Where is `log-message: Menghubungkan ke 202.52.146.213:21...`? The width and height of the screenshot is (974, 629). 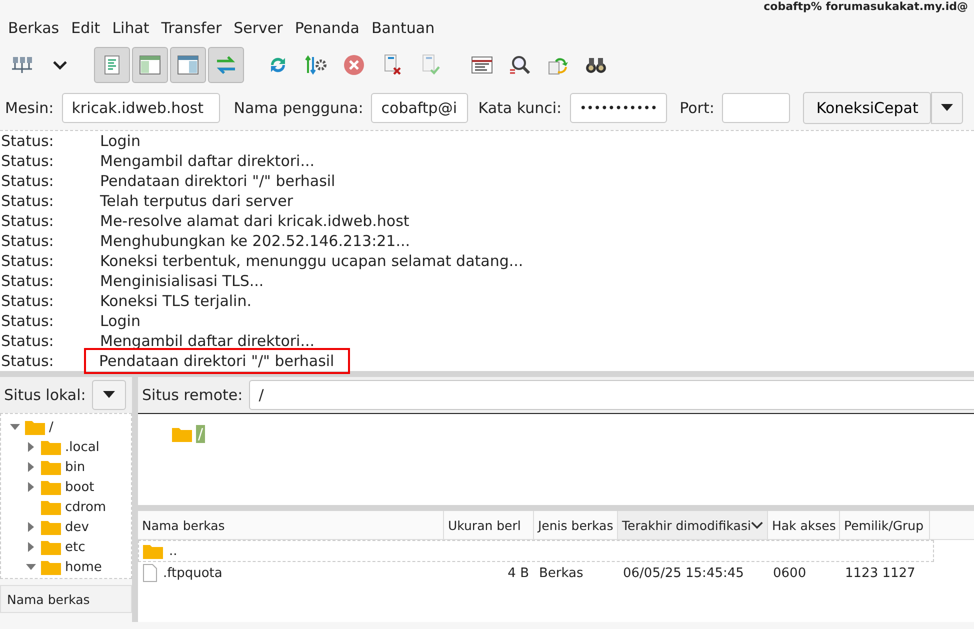 log-message: Menghubungkan ke 202.52.146.213:21... is located at coordinates (255, 241).